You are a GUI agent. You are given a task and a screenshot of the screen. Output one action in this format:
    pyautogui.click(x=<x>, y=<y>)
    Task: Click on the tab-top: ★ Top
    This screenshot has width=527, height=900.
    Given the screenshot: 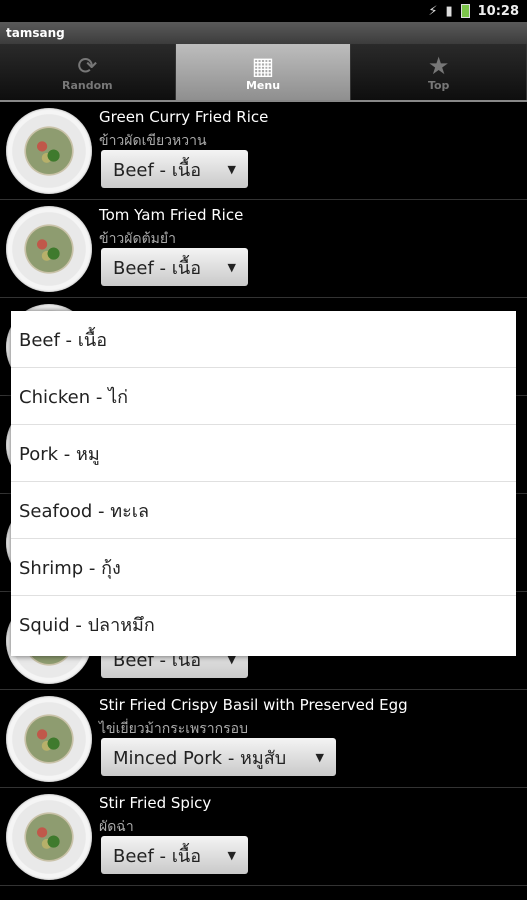 What is the action you would take?
    pyautogui.click(x=439, y=72)
    